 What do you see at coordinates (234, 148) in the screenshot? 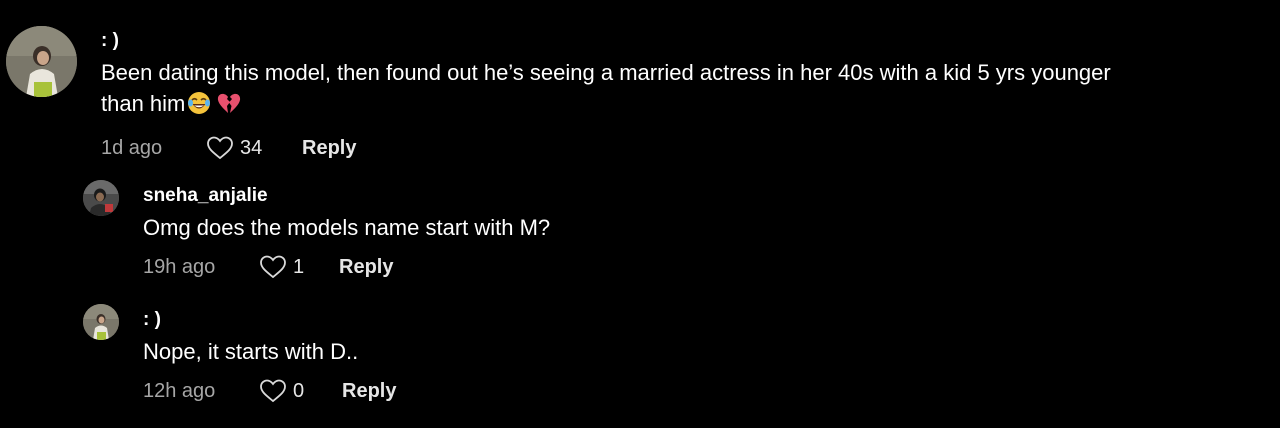
I see `like-button: 34` at bounding box center [234, 148].